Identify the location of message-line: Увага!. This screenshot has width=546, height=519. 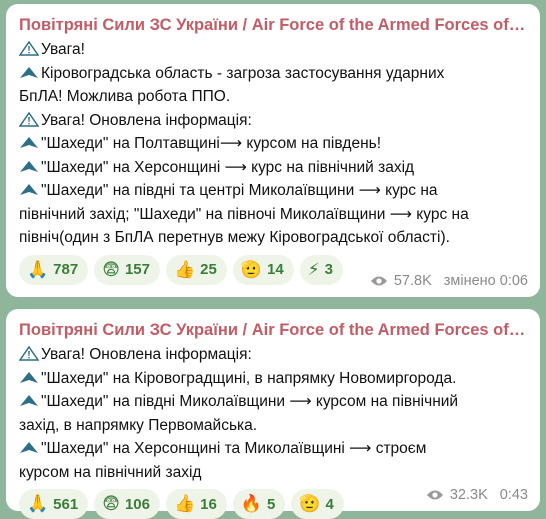
(273, 50).